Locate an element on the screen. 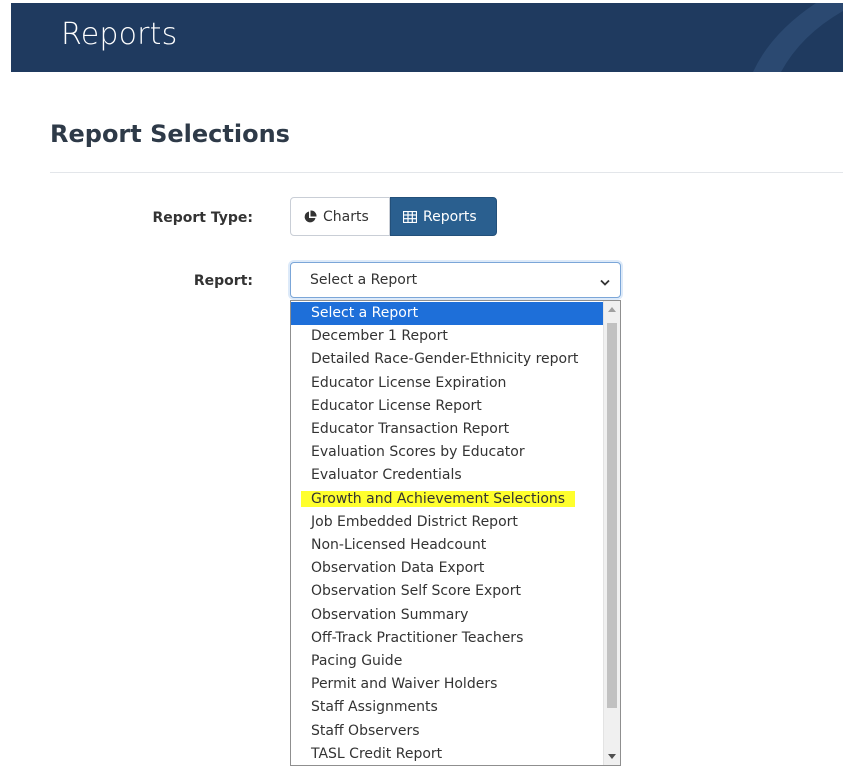  dropdown-option: December 1 Report is located at coordinates (447, 336).